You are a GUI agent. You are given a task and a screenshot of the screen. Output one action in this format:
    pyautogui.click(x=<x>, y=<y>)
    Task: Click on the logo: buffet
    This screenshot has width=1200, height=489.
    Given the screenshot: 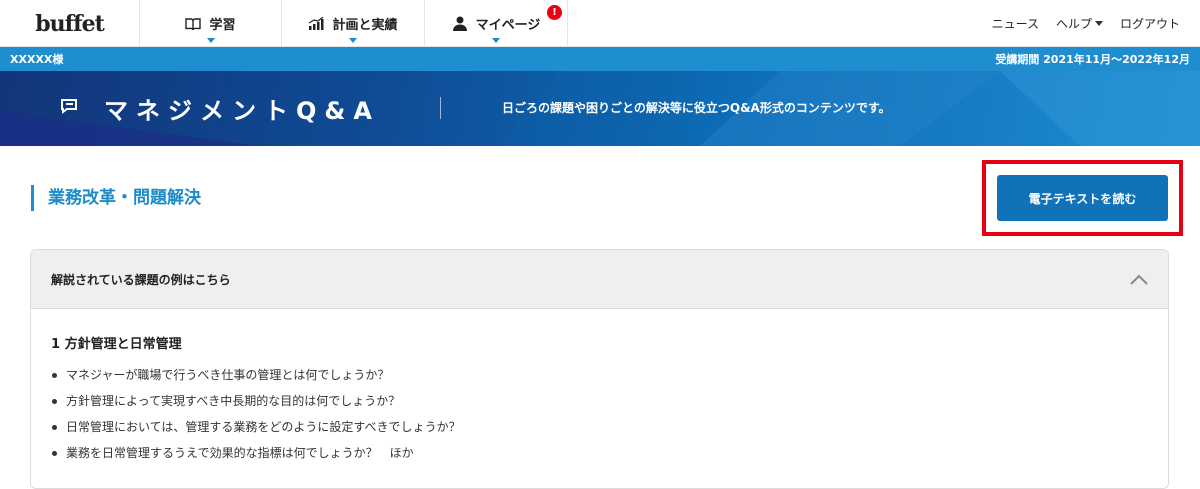 What is the action you would take?
    pyautogui.click(x=70, y=23)
    